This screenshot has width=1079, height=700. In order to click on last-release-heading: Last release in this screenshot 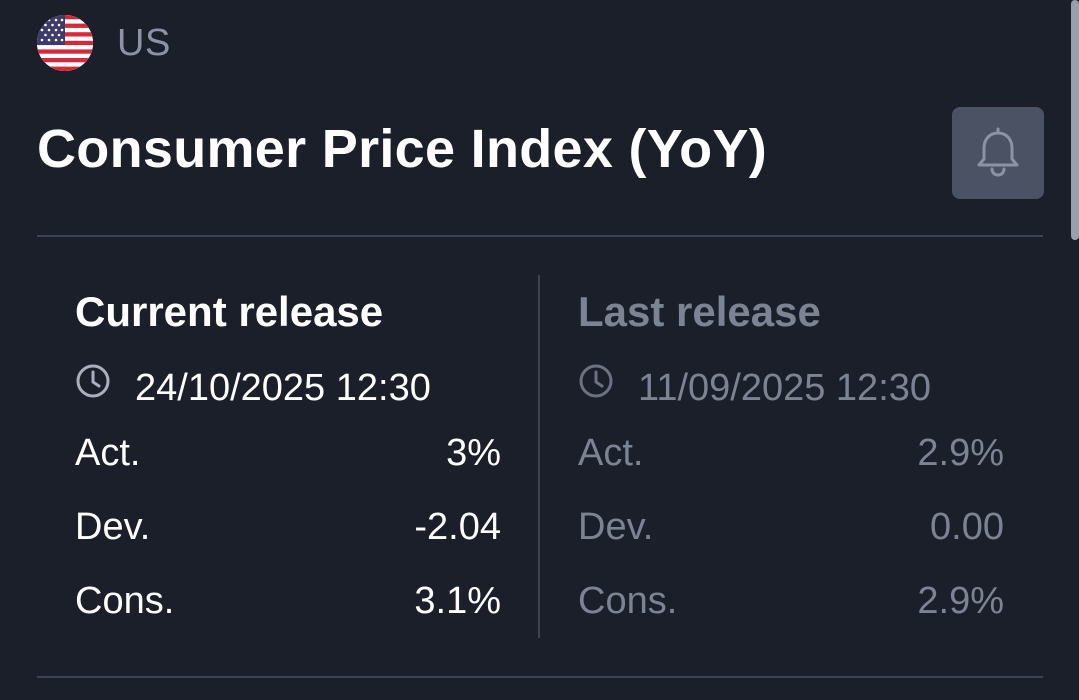, I will do `click(699, 311)`.